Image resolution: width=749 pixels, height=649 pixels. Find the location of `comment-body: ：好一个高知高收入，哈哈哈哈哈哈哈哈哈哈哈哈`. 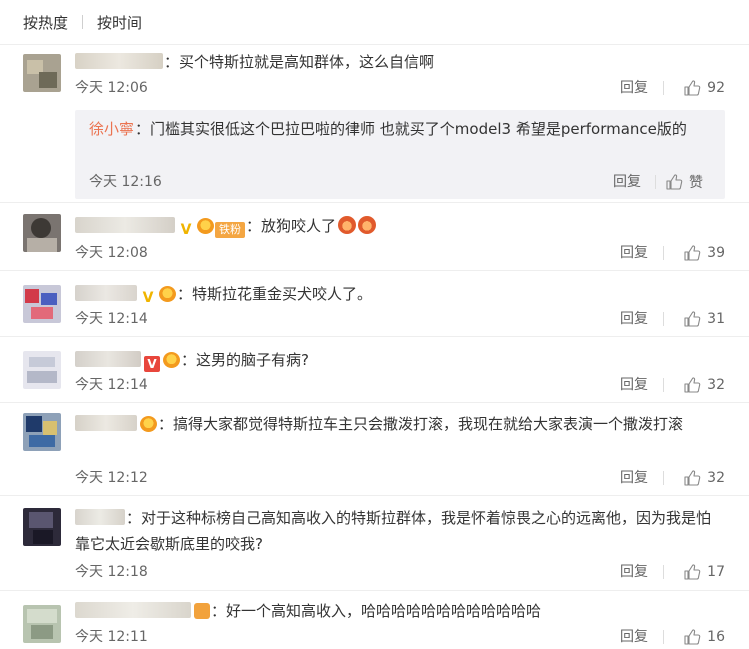

comment-body: ：好一个高知高收入，哈哈哈哈哈哈哈哈哈哈哈哈 is located at coordinates (400, 611).